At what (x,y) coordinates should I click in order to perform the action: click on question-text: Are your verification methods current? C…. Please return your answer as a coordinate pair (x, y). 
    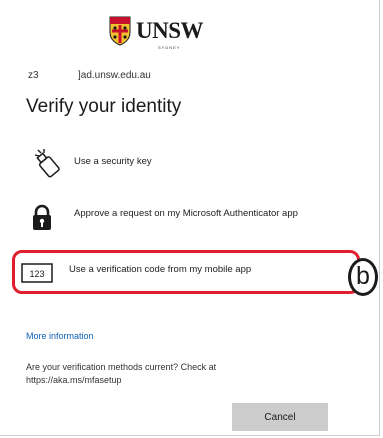
    Looking at the image, I should click on (121, 367).